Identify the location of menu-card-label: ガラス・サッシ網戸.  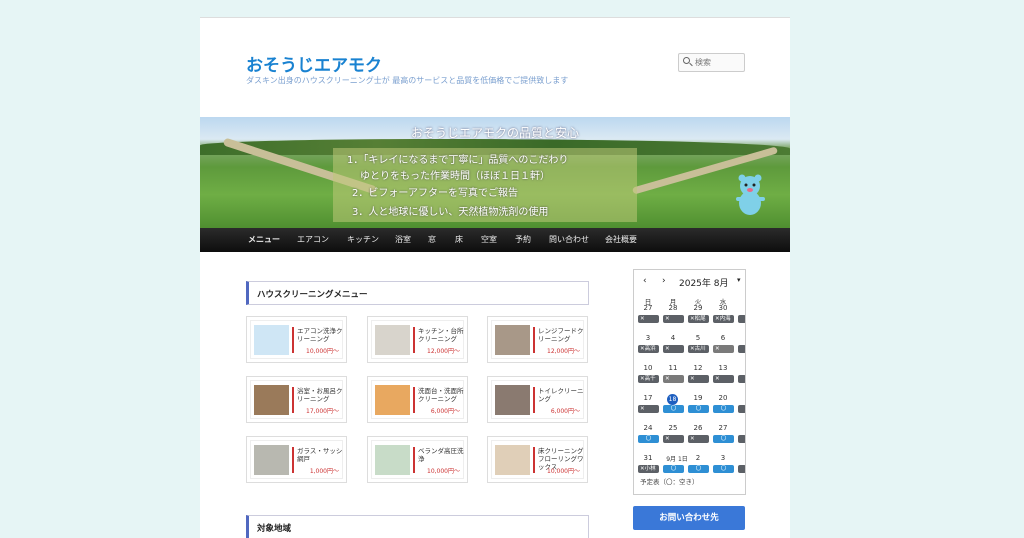
(320, 455).